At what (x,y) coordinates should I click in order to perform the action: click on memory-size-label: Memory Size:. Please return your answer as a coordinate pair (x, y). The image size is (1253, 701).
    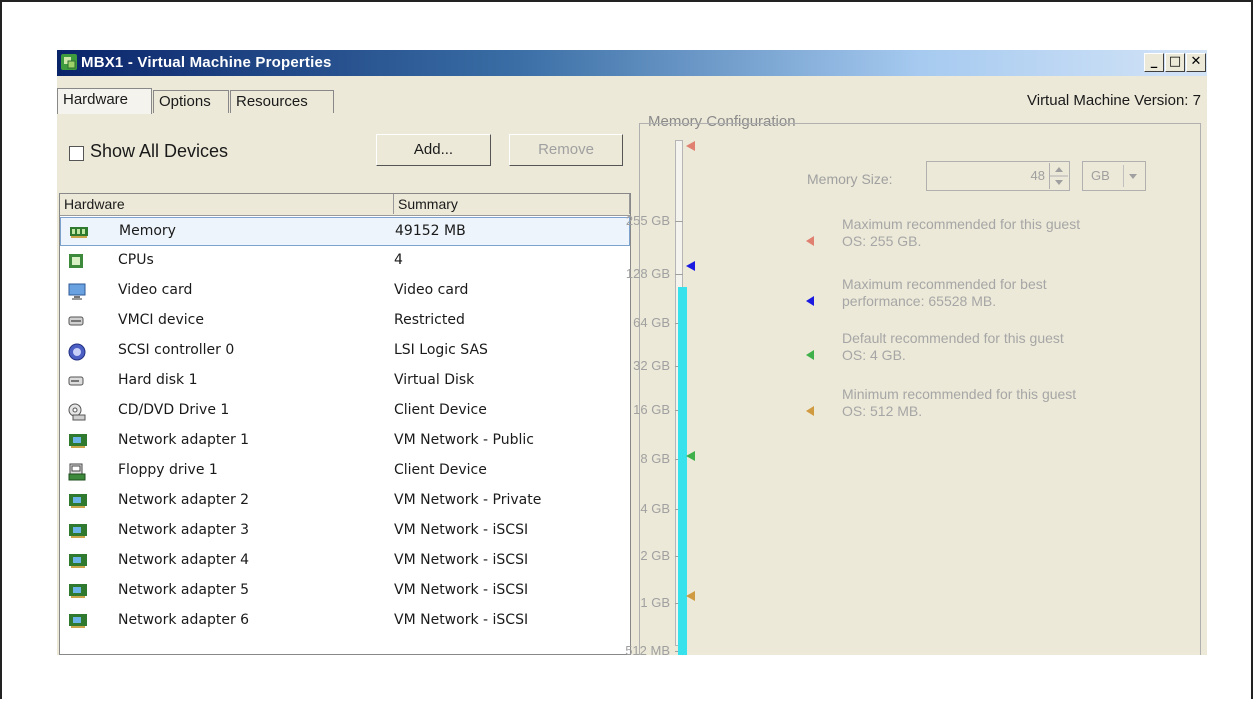
    Looking at the image, I should click on (850, 179).